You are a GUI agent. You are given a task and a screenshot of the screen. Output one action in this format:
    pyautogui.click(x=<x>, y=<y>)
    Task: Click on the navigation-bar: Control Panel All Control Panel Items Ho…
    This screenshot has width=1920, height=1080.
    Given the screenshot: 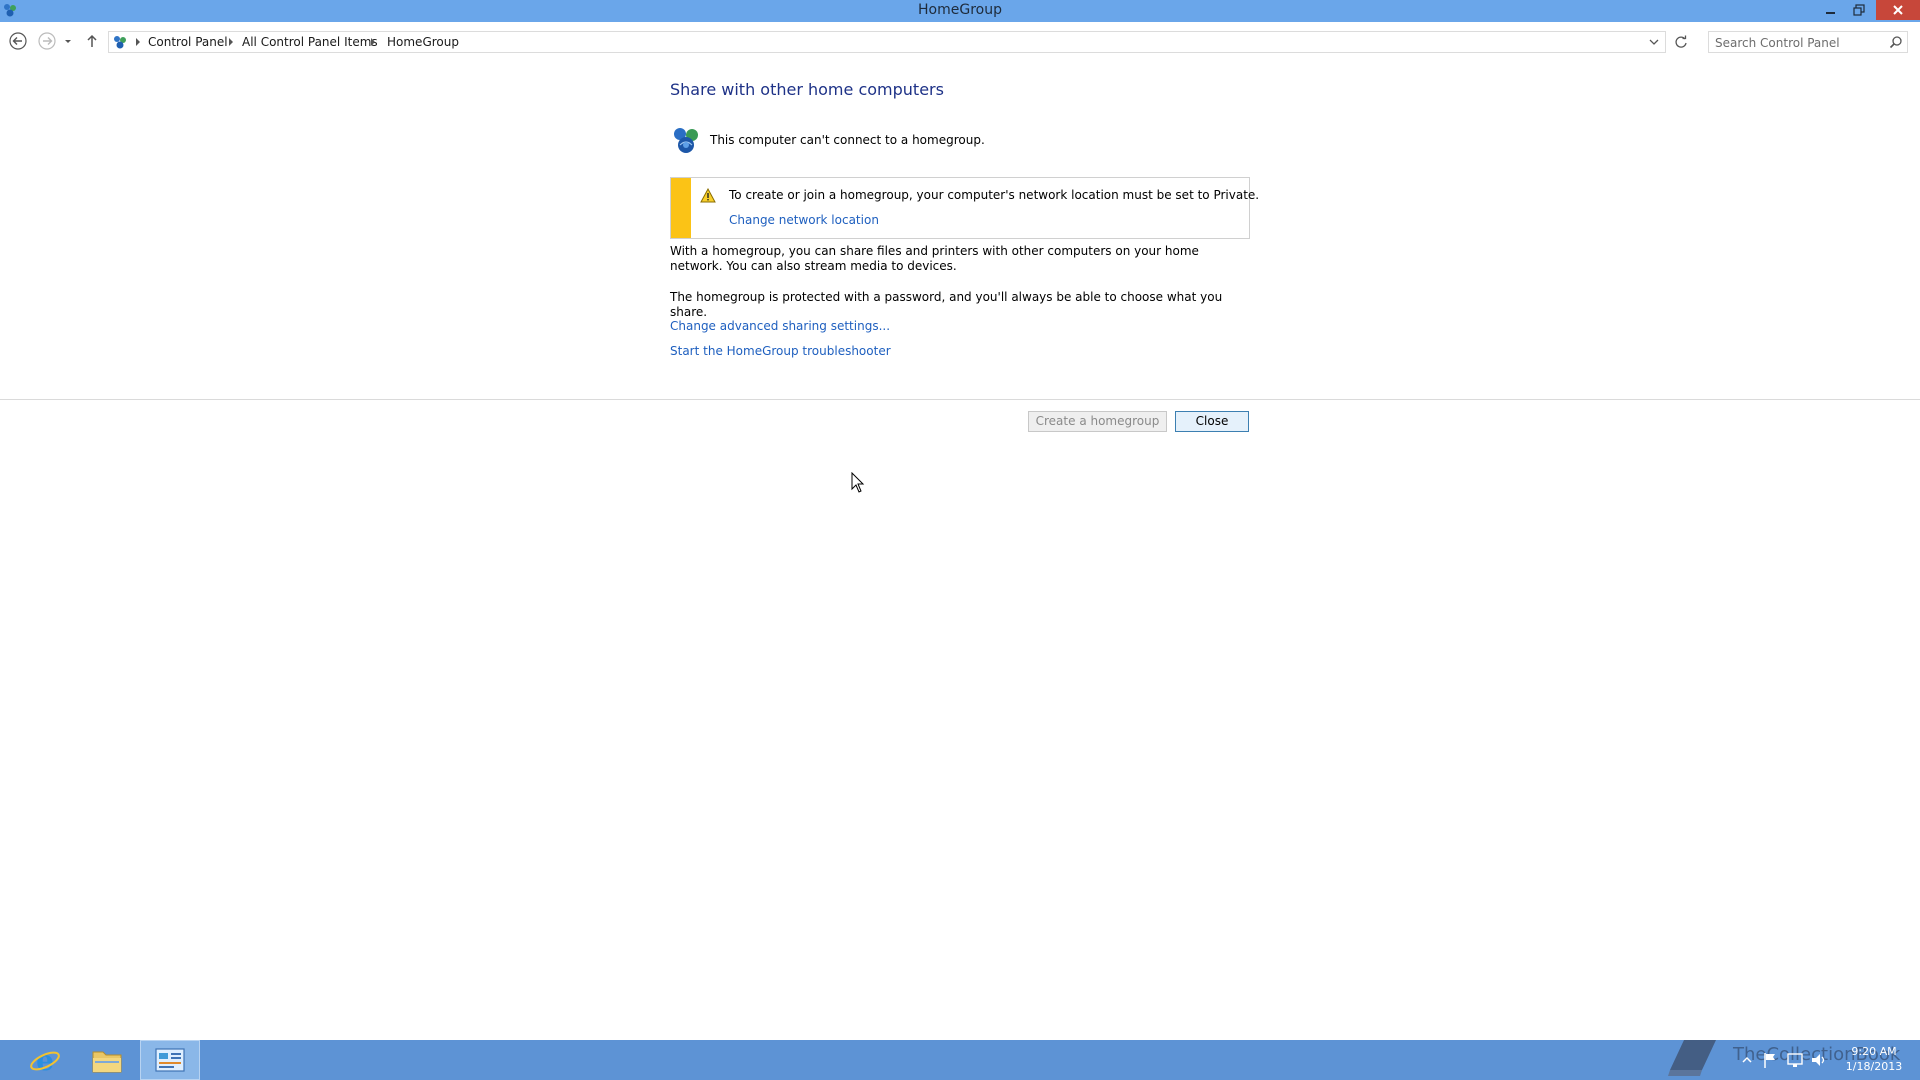 What is the action you would take?
    pyautogui.click(x=960, y=41)
    